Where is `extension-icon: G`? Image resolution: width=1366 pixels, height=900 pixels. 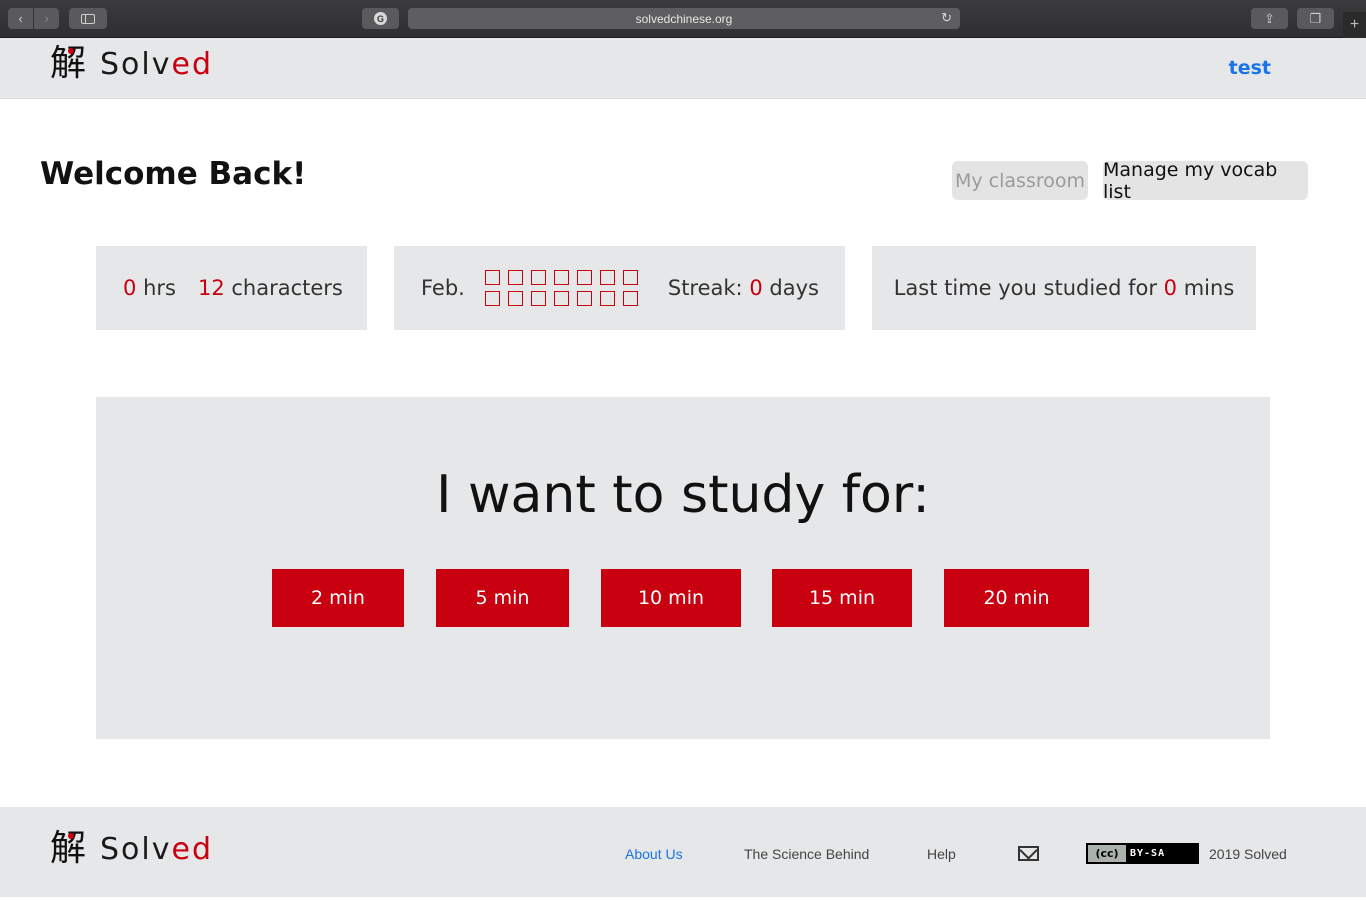 extension-icon: G is located at coordinates (380, 18).